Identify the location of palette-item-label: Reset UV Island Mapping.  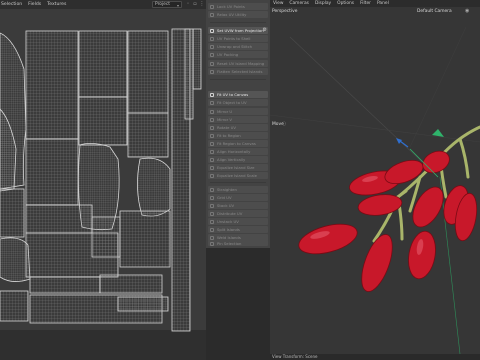
(241, 63).